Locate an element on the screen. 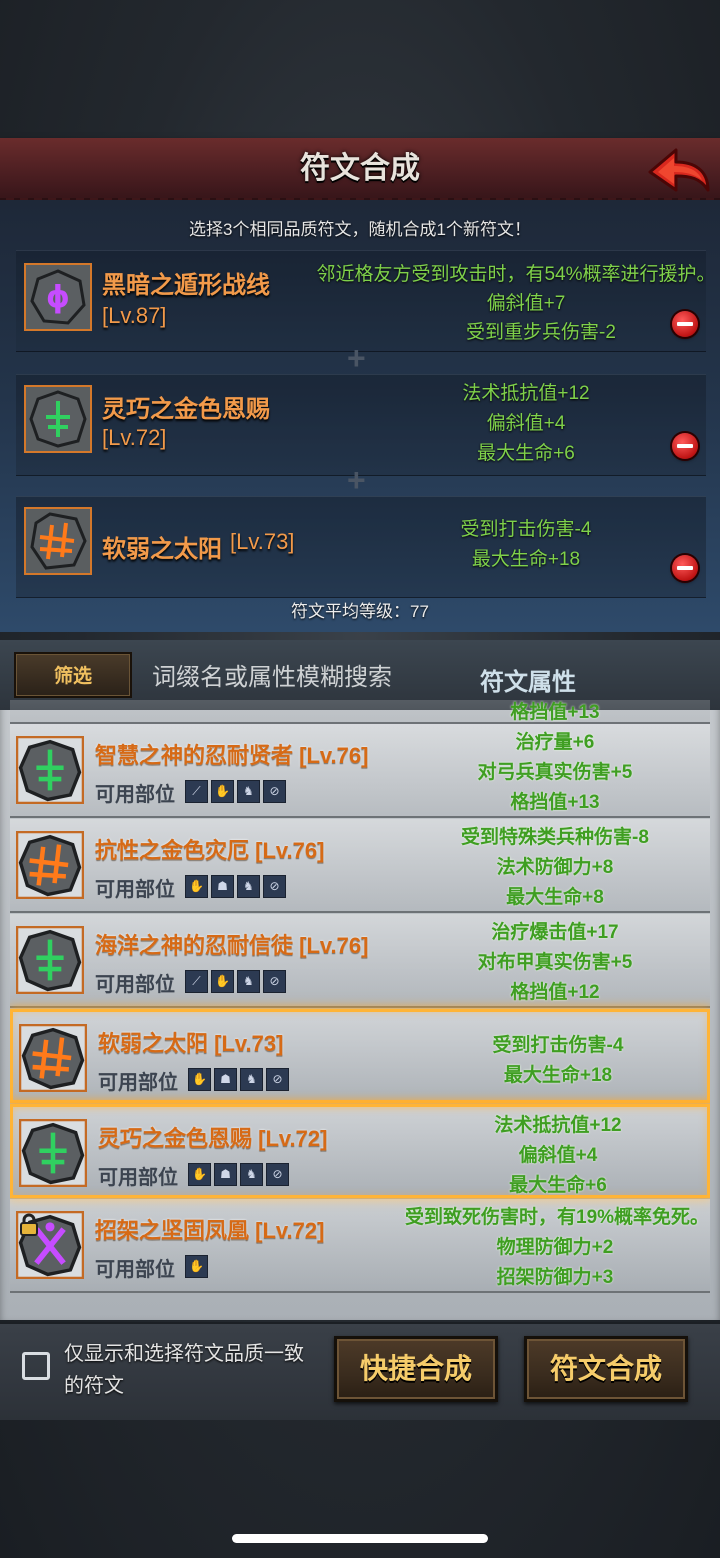 The height and width of the screenshot is (1558, 720). checkbox-label: 仅显示和选择符文品质一致的符文 is located at coordinates (184, 1370).